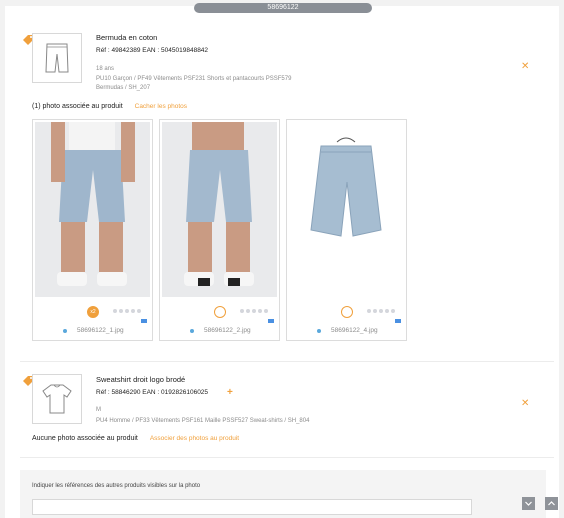 The image size is (564, 518). What do you see at coordinates (152, 50) in the screenshot?
I see `product-ref: Réf : 49842389 EAN : 5045019848842` at bounding box center [152, 50].